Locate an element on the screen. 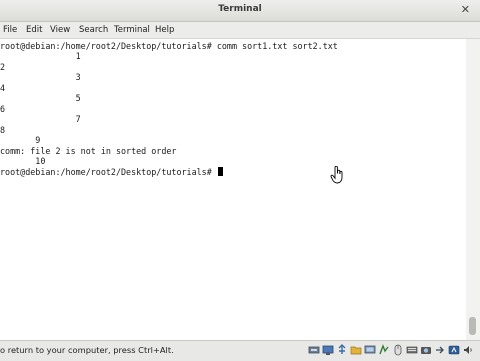 The width and height of the screenshot is (480, 361). menu-search: Search is located at coordinates (93, 30).